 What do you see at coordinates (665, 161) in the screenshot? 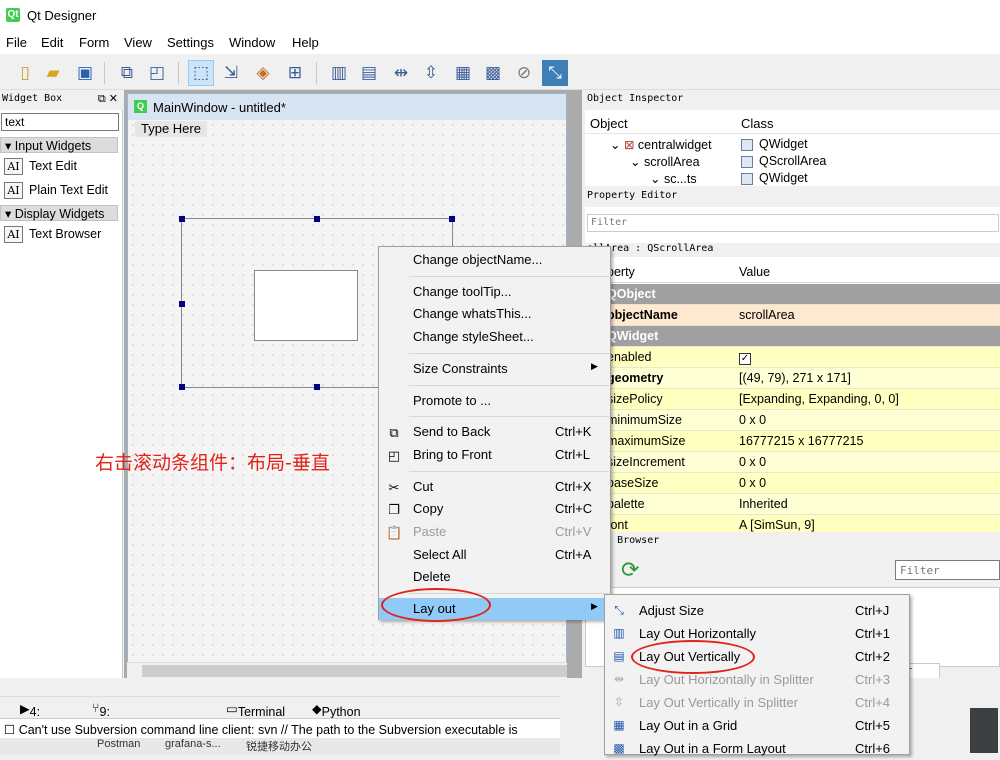
I see `tree-row-scrollarea: ⌄ scrollArea` at bounding box center [665, 161].